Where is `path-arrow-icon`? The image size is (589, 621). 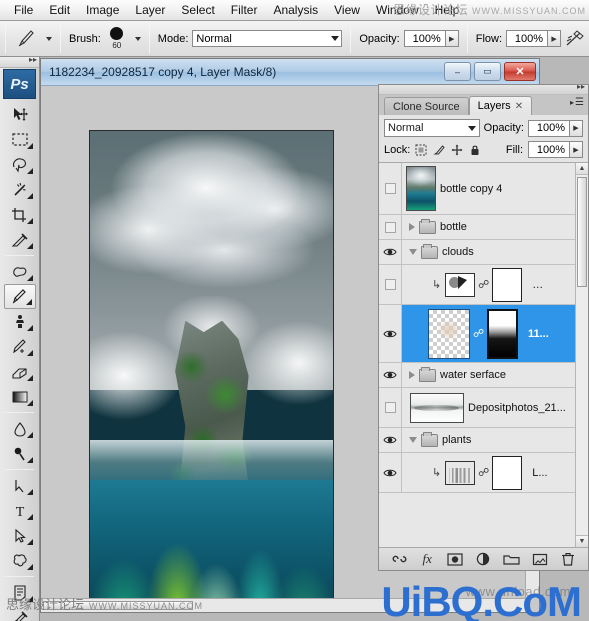 path-arrow-icon is located at coordinates (20, 535).